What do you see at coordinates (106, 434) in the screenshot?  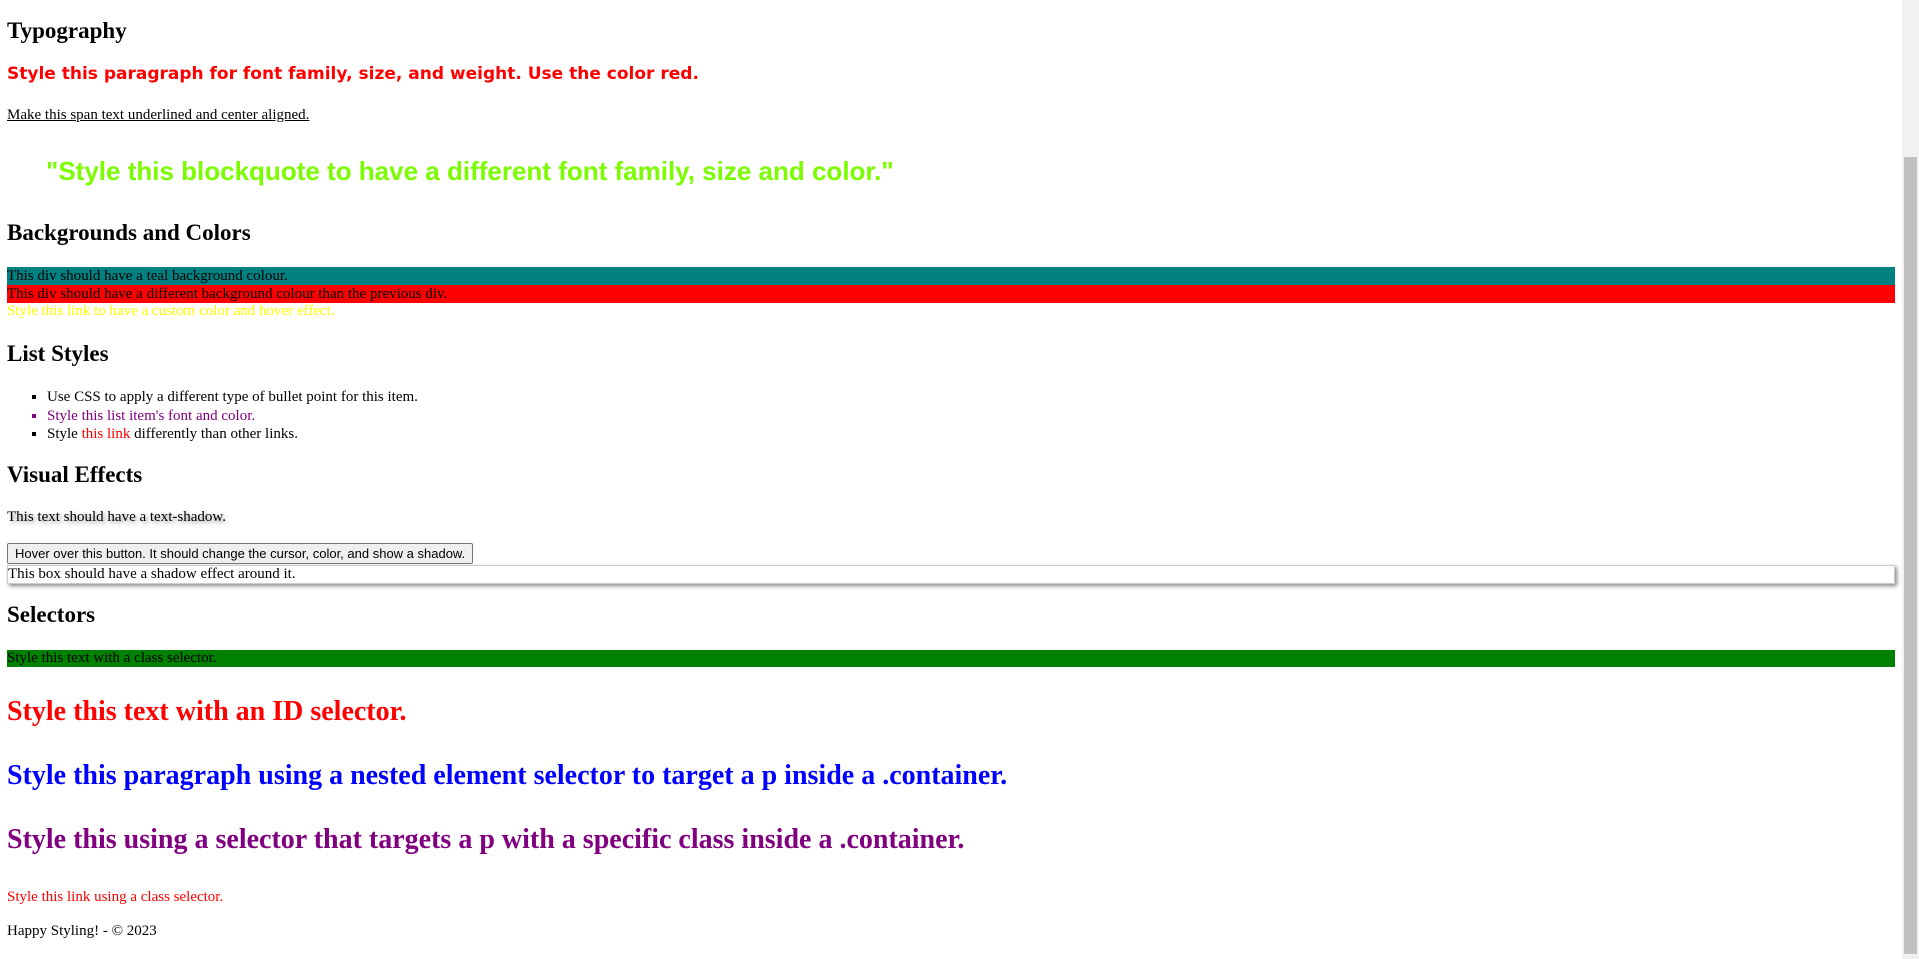 I see `red-link: this link` at bounding box center [106, 434].